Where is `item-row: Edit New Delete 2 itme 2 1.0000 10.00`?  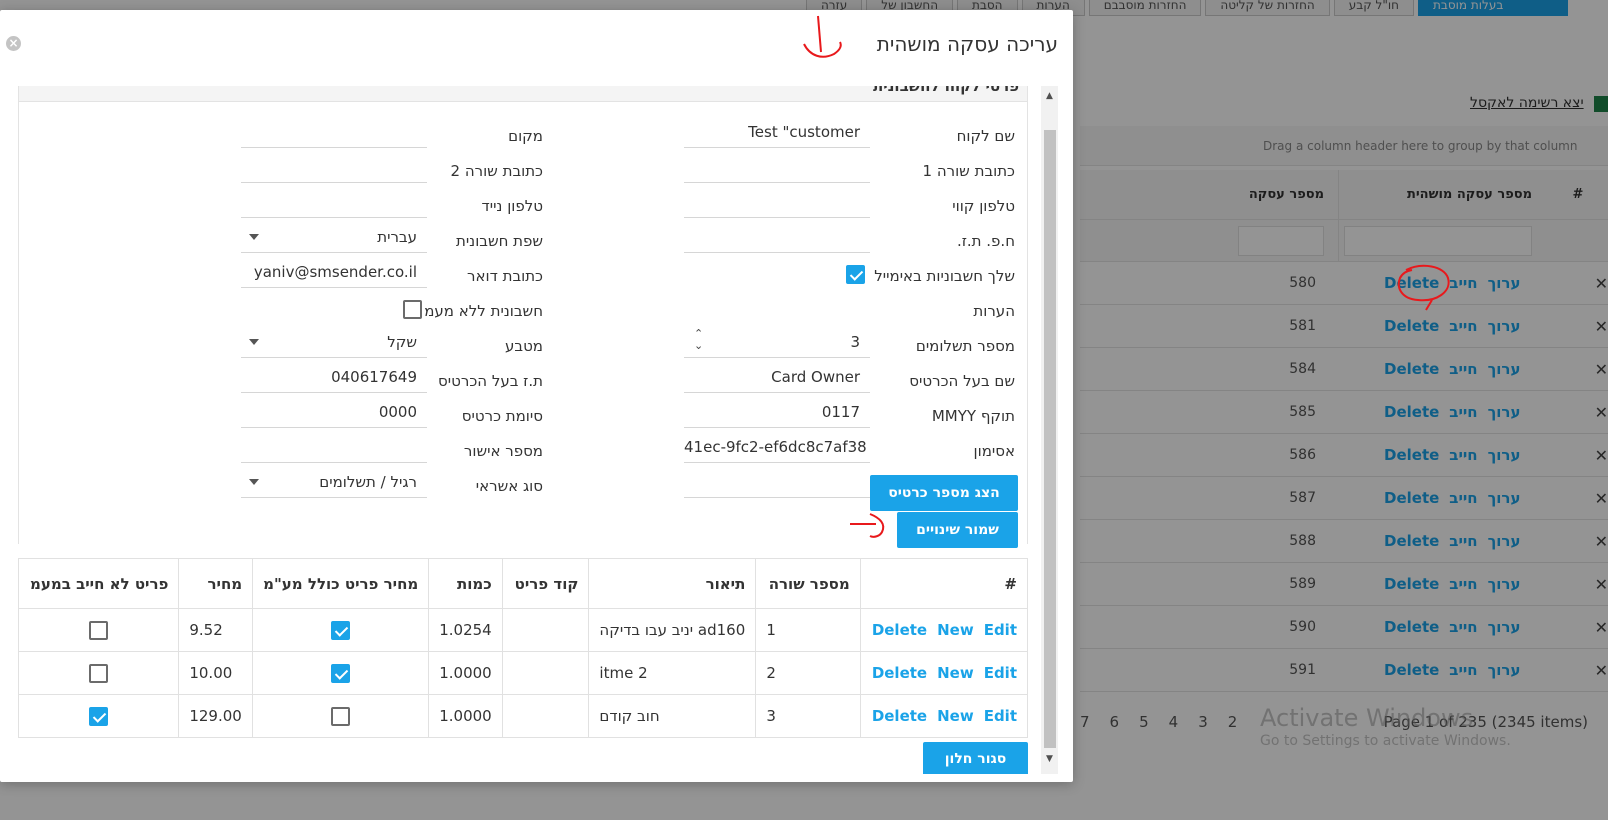
item-row: Edit New Delete 2 itme 2 1.0000 10.00 is located at coordinates (523, 673).